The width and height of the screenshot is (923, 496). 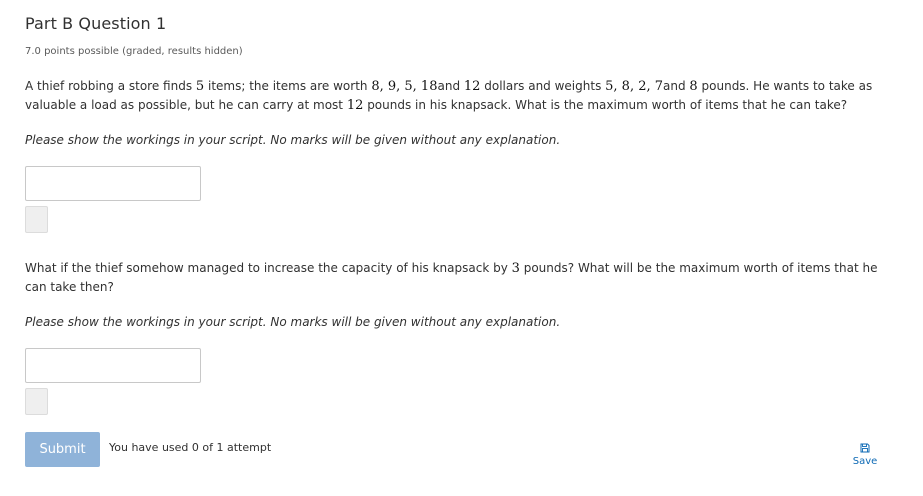 What do you see at coordinates (96, 23) in the screenshot?
I see `problem-title: Part B Question 1` at bounding box center [96, 23].